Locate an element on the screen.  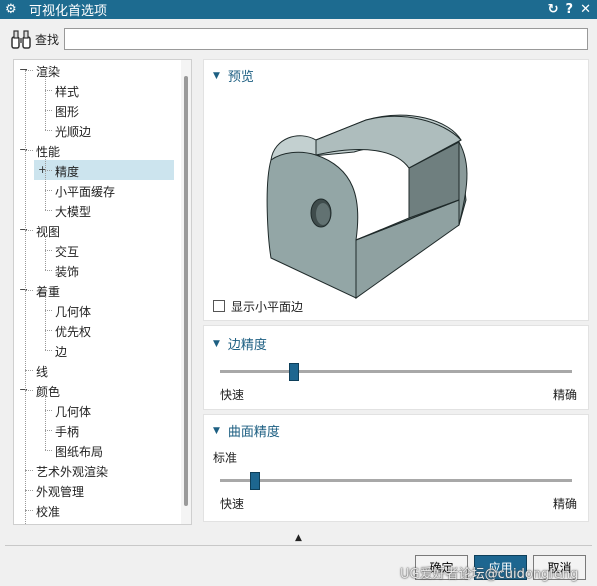
tree-item: 外观管理 is located at coordinates (94, 490).